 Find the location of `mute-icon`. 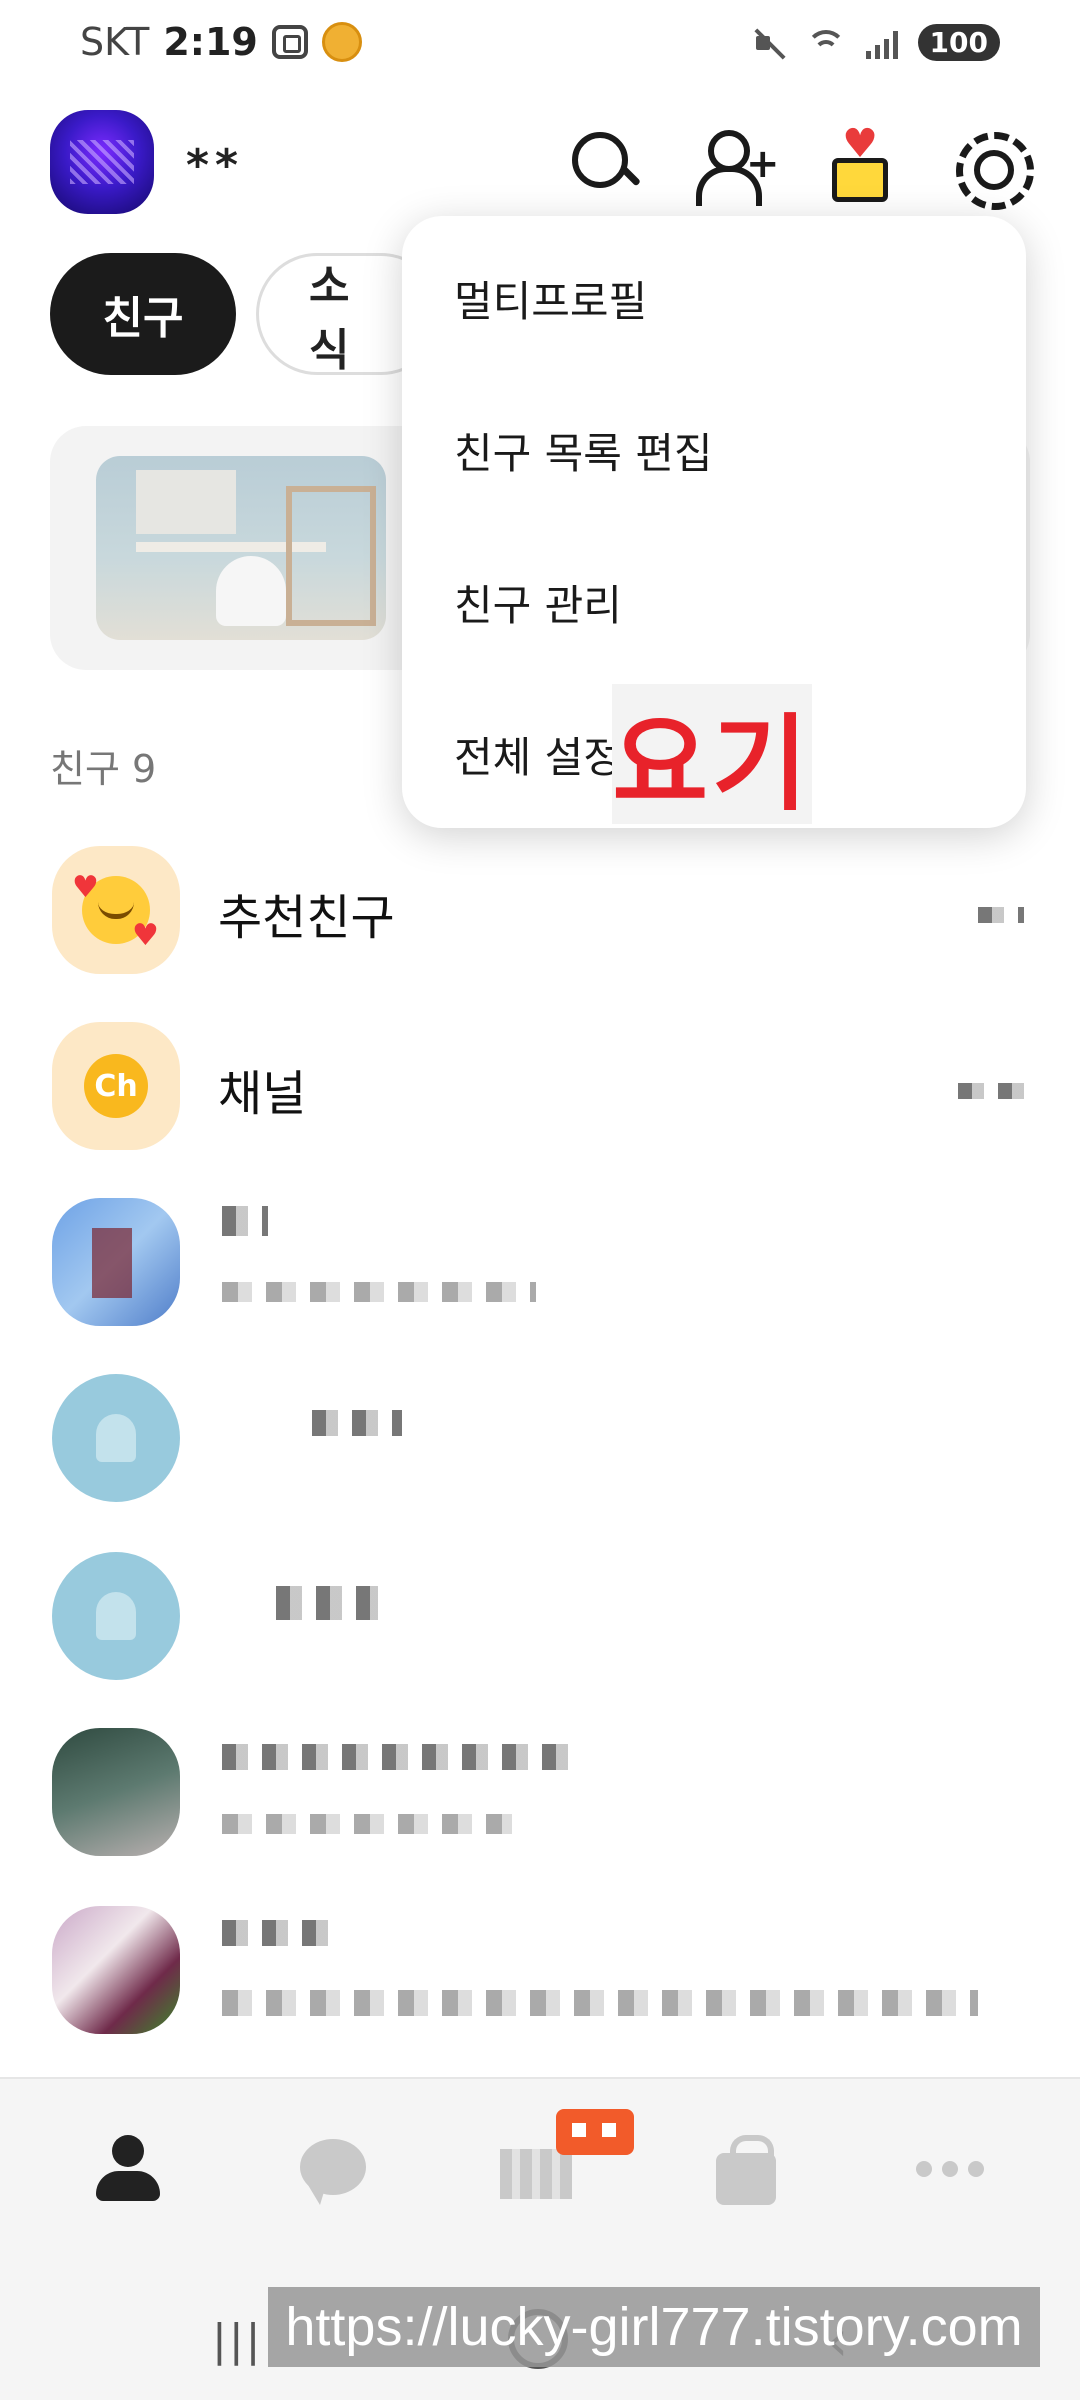

mute-icon is located at coordinates (769, 43).